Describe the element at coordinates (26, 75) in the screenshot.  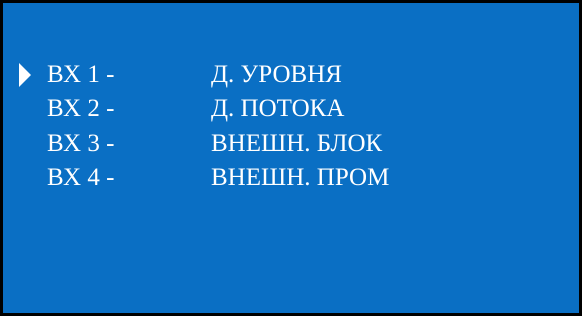
I see `selection-cursor-icon` at that location.